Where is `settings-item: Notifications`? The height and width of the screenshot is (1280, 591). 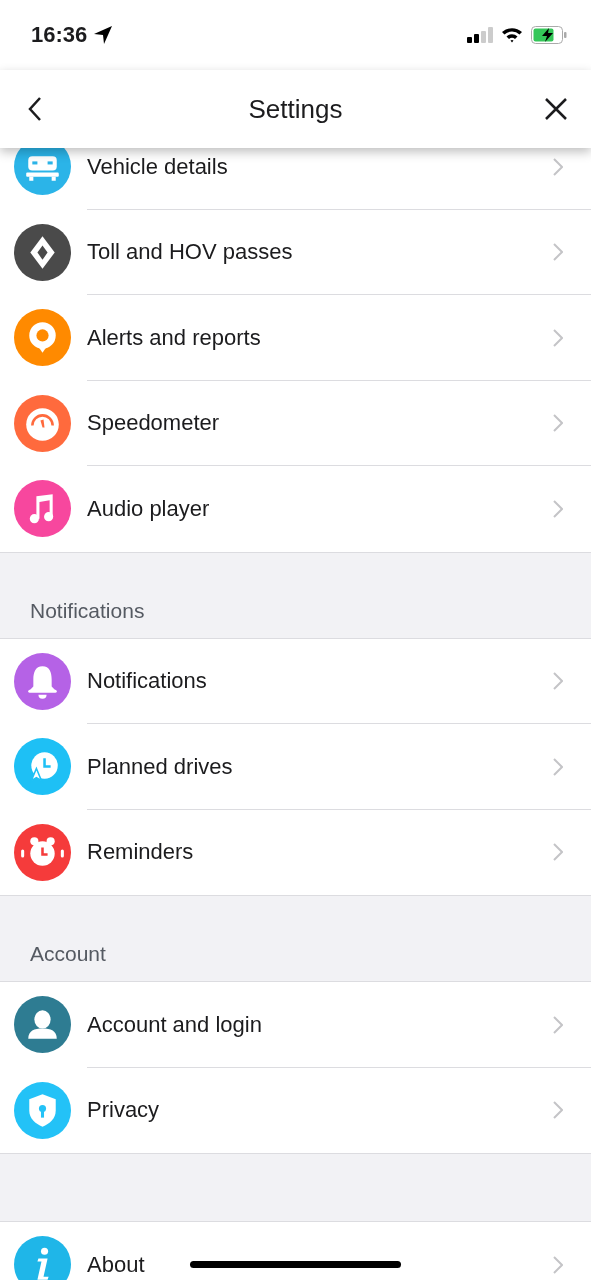 settings-item: Notifications is located at coordinates (295, 681).